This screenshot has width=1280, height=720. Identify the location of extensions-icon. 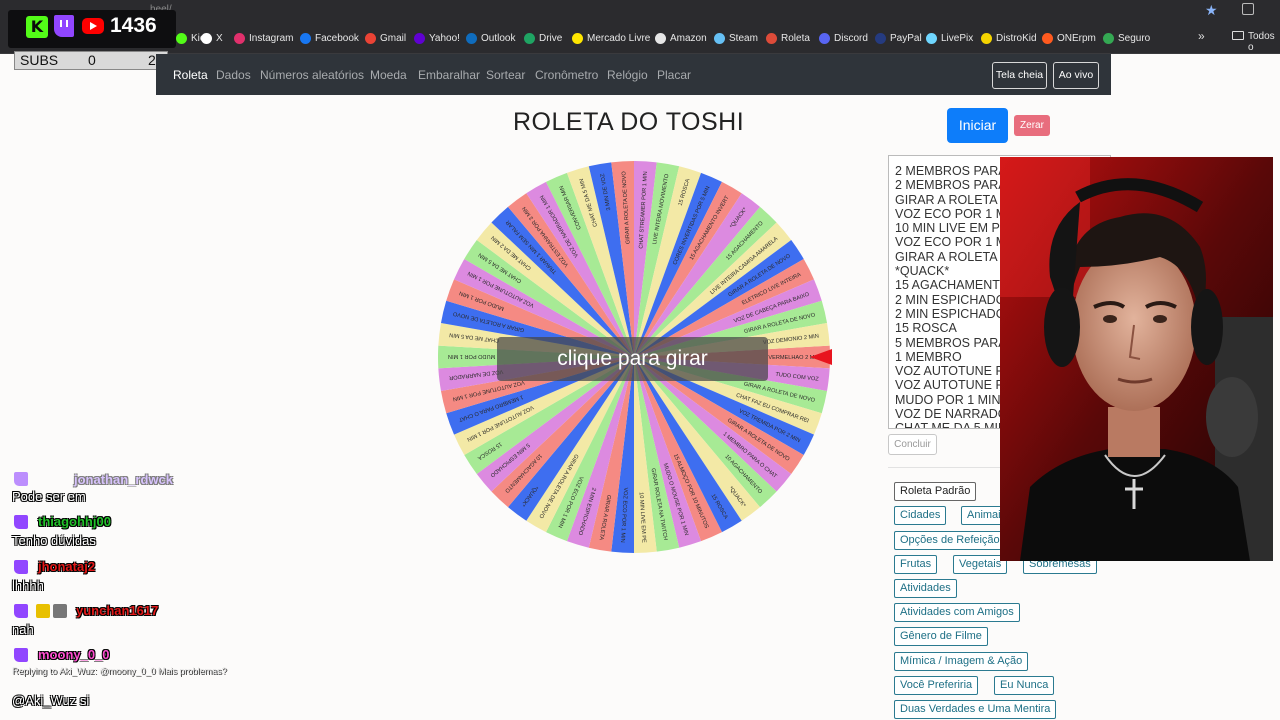
(1248, 9).